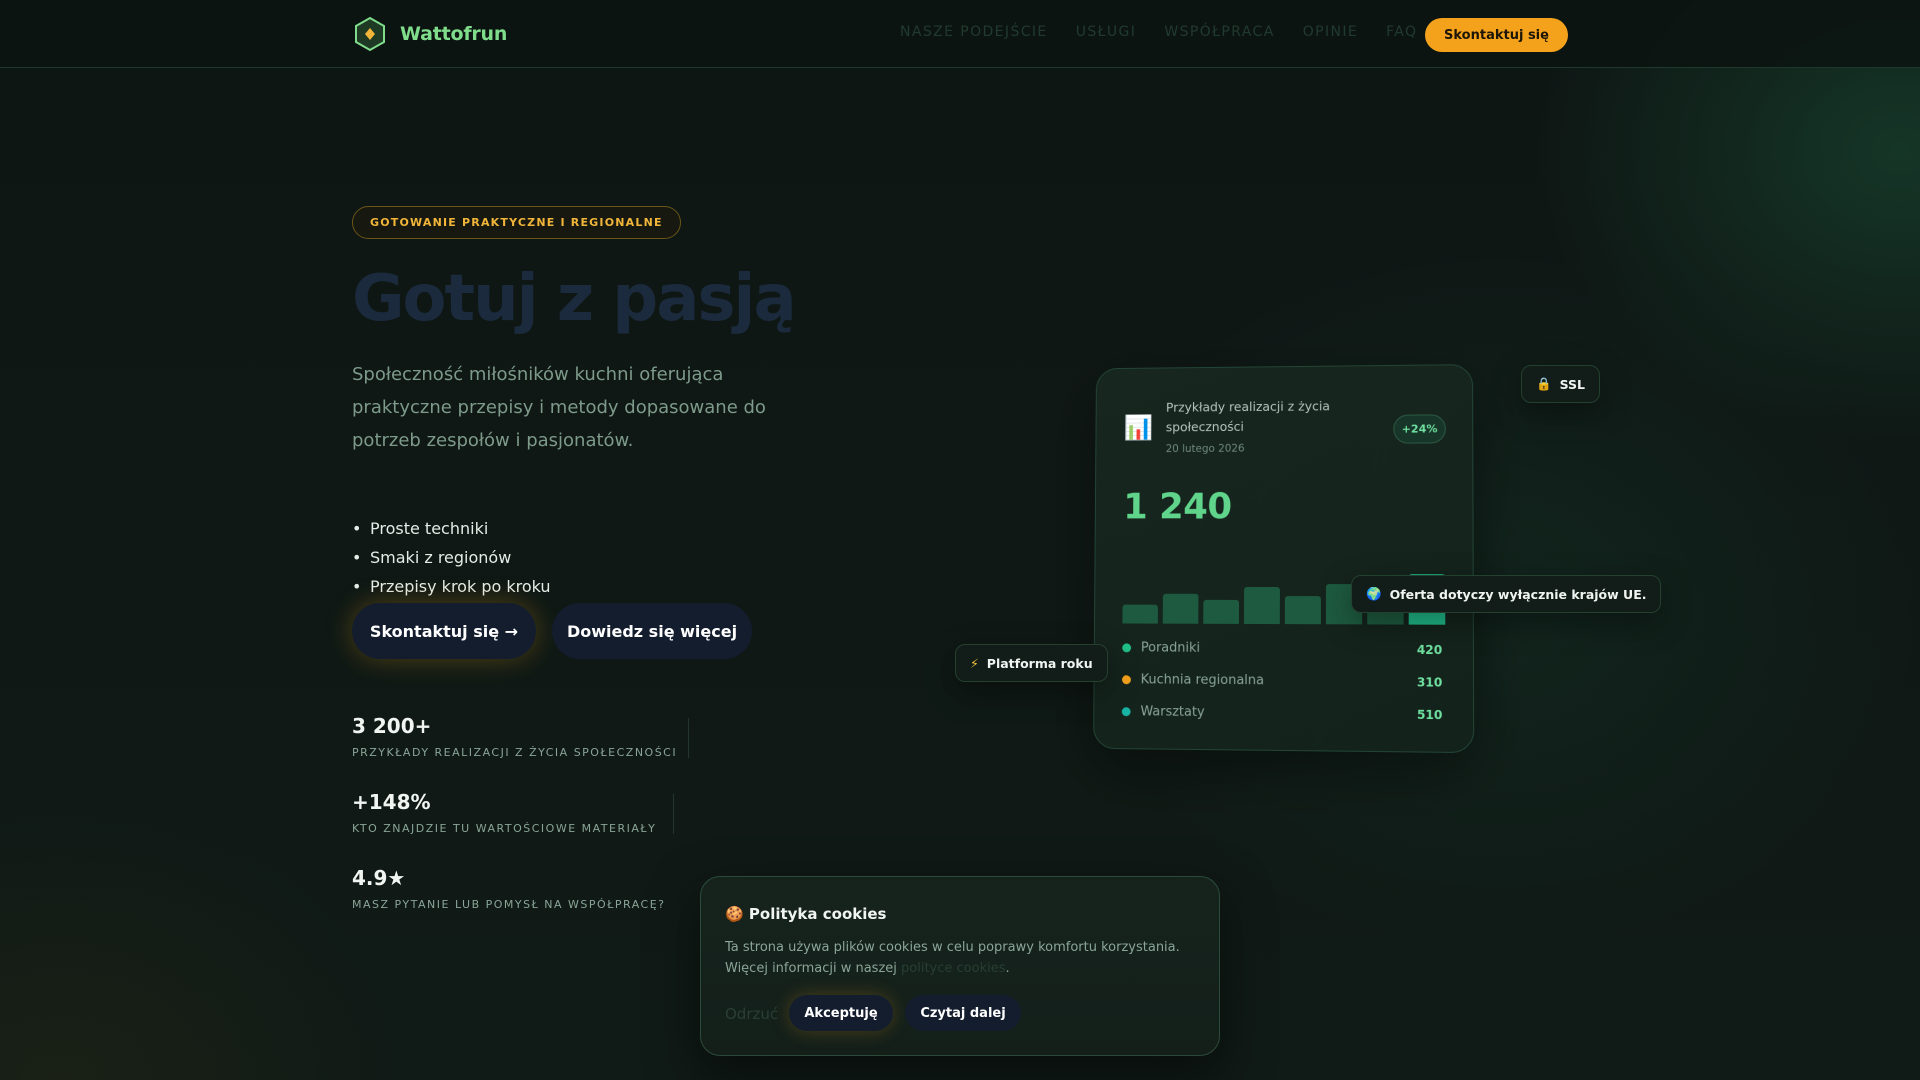  What do you see at coordinates (1429, 649) in the screenshot?
I see `legend-value: 420` at bounding box center [1429, 649].